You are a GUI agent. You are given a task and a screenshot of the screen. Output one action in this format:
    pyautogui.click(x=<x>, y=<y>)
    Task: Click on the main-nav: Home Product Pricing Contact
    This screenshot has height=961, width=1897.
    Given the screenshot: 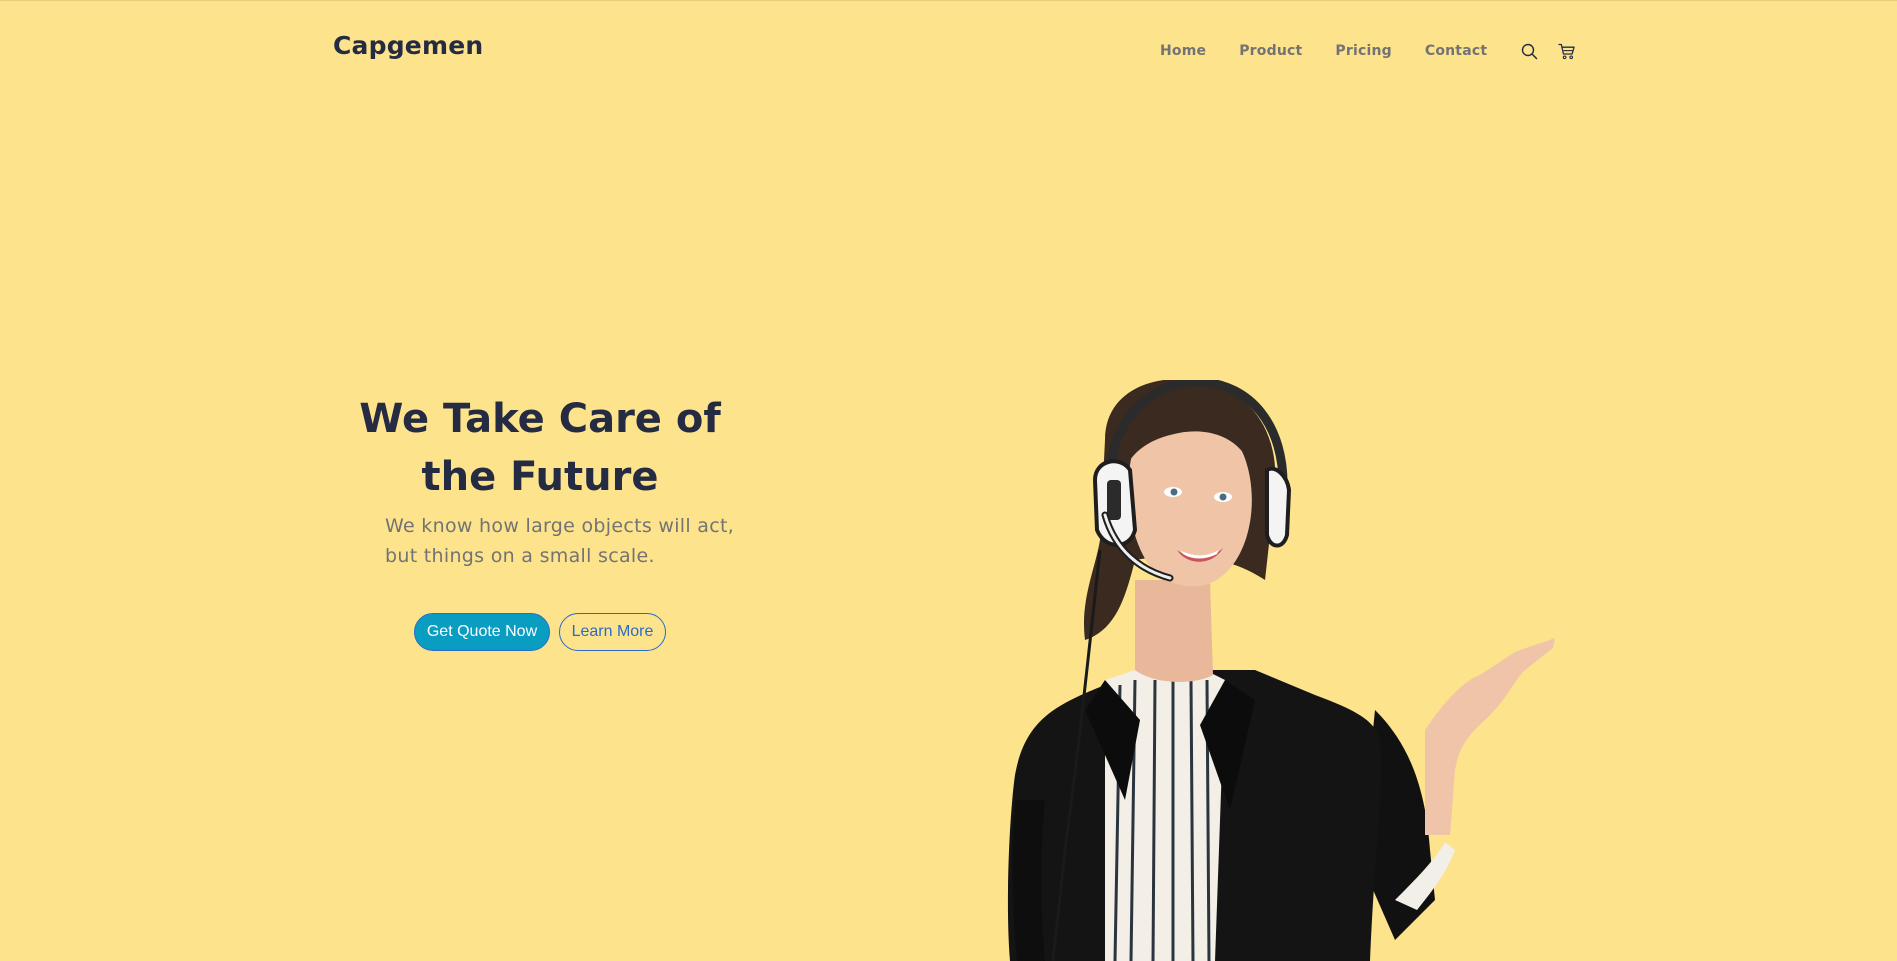 What is the action you would take?
    pyautogui.click(x=1368, y=51)
    